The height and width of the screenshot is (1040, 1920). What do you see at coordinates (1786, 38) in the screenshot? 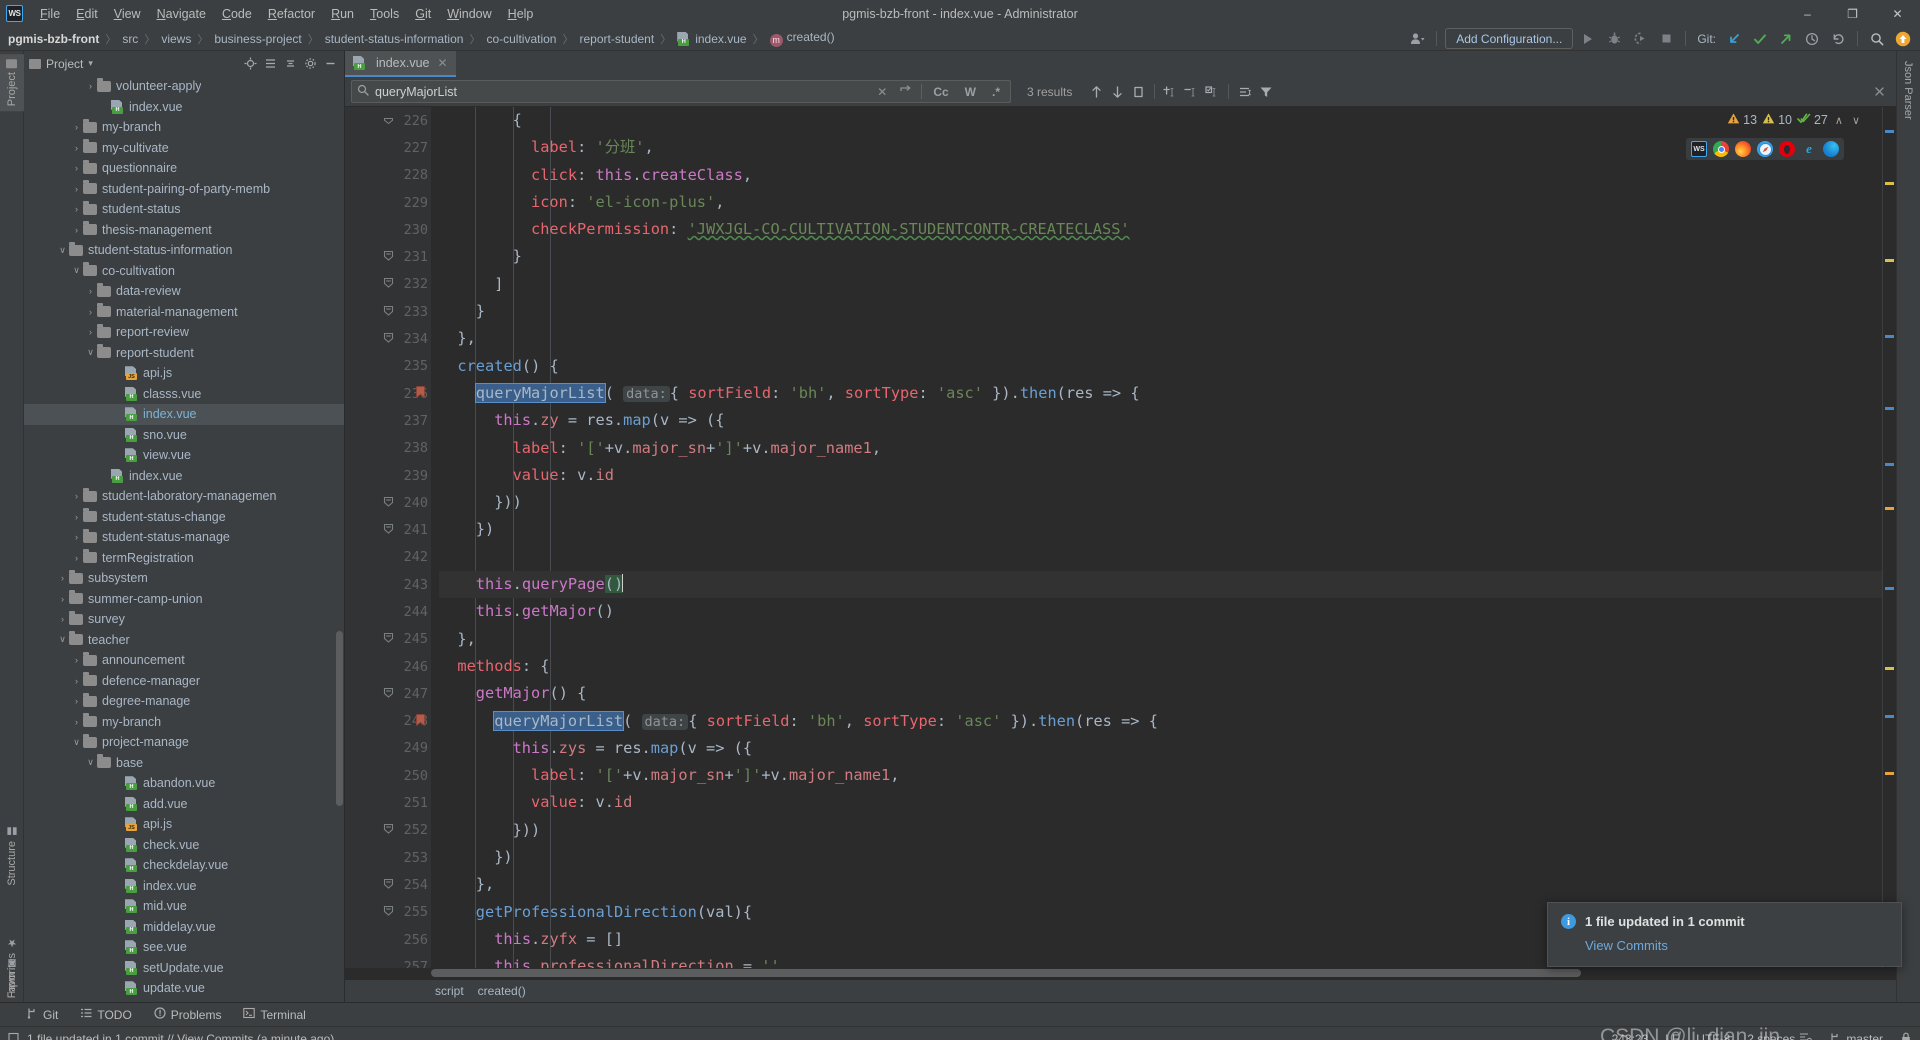
I see `push-icon` at bounding box center [1786, 38].